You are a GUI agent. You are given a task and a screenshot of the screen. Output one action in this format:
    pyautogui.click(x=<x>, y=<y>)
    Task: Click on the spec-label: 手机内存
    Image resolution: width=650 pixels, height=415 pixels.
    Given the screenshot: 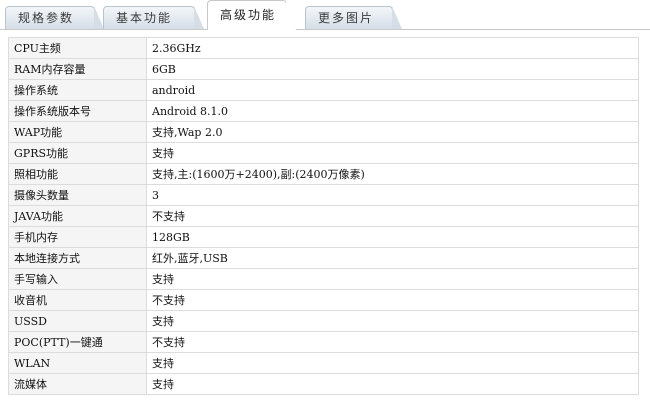 What is the action you would take?
    pyautogui.click(x=77, y=237)
    